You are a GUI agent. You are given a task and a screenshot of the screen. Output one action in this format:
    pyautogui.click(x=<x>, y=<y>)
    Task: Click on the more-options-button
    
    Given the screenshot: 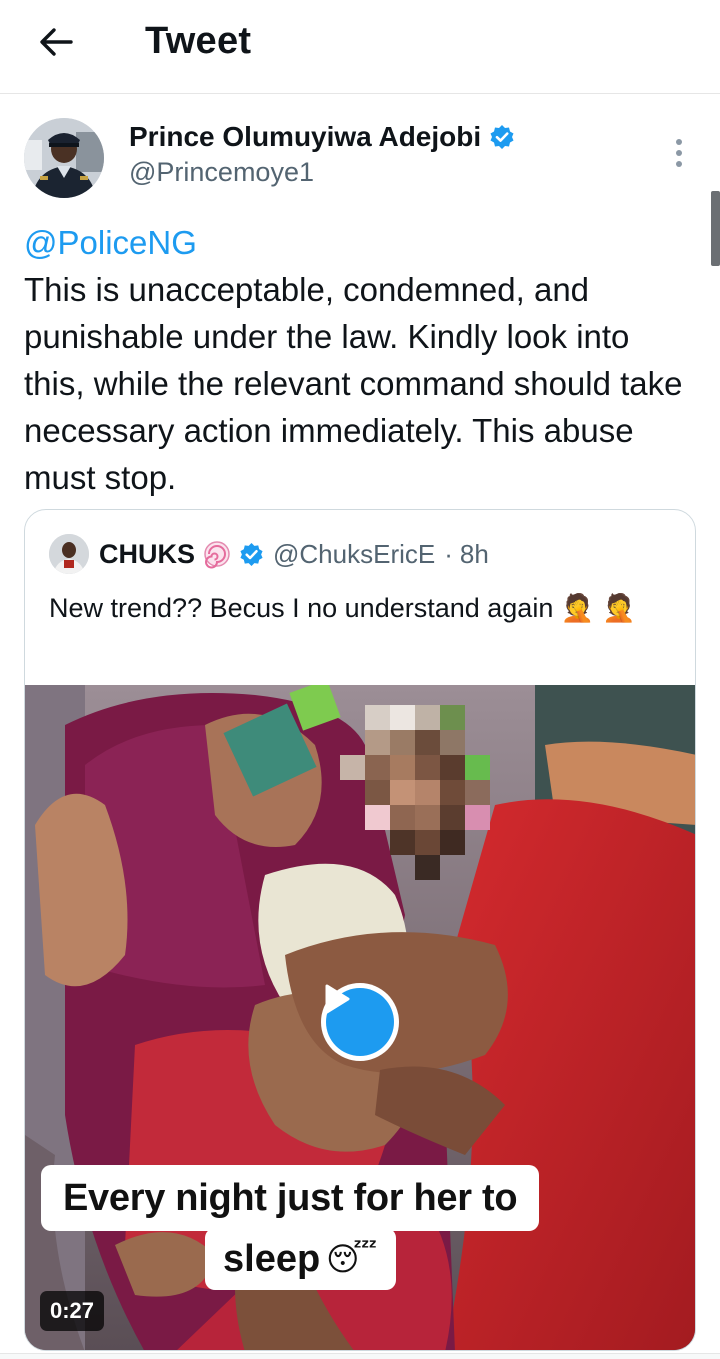 What is the action you would take?
    pyautogui.click(x=679, y=153)
    